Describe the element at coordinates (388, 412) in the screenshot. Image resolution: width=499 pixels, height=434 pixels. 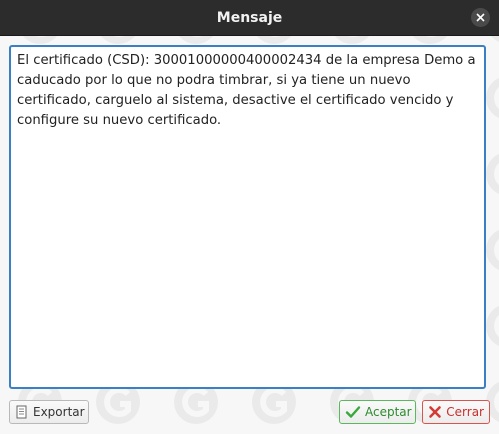
I see `accept-button-label: Aceptar` at that location.